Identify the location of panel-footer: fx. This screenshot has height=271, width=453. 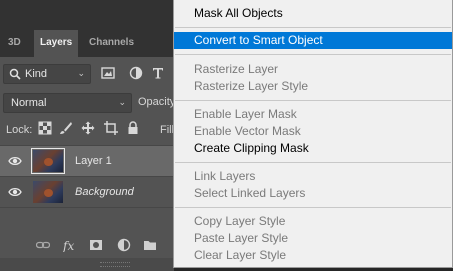
(87, 245).